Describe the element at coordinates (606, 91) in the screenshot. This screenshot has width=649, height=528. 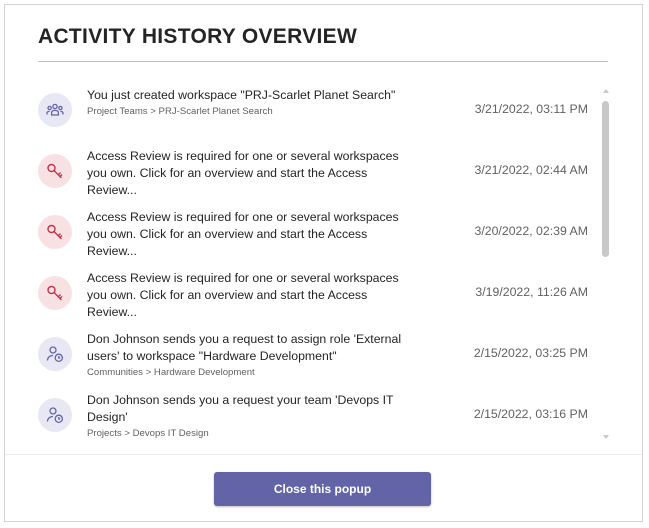
I see `scroll-up-arrow-icon` at that location.